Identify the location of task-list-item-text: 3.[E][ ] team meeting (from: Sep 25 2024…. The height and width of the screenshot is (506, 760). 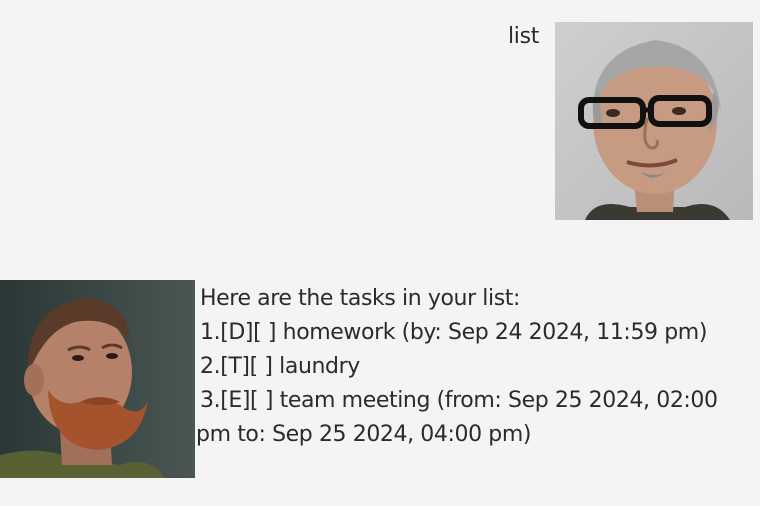
(457, 417).